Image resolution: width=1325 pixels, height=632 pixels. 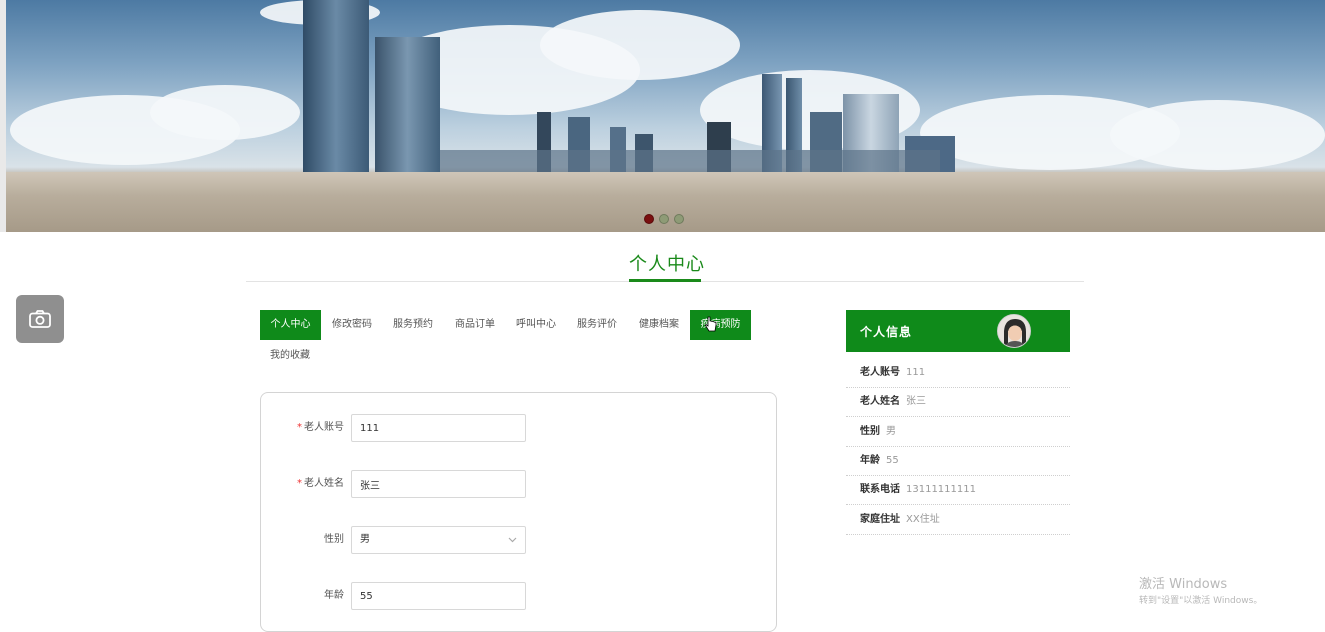 What do you see at coordinates (958, 520) in the screenshot?
I see `info-row: 家庭住址 XX住址` at bounding box center [958, 520].